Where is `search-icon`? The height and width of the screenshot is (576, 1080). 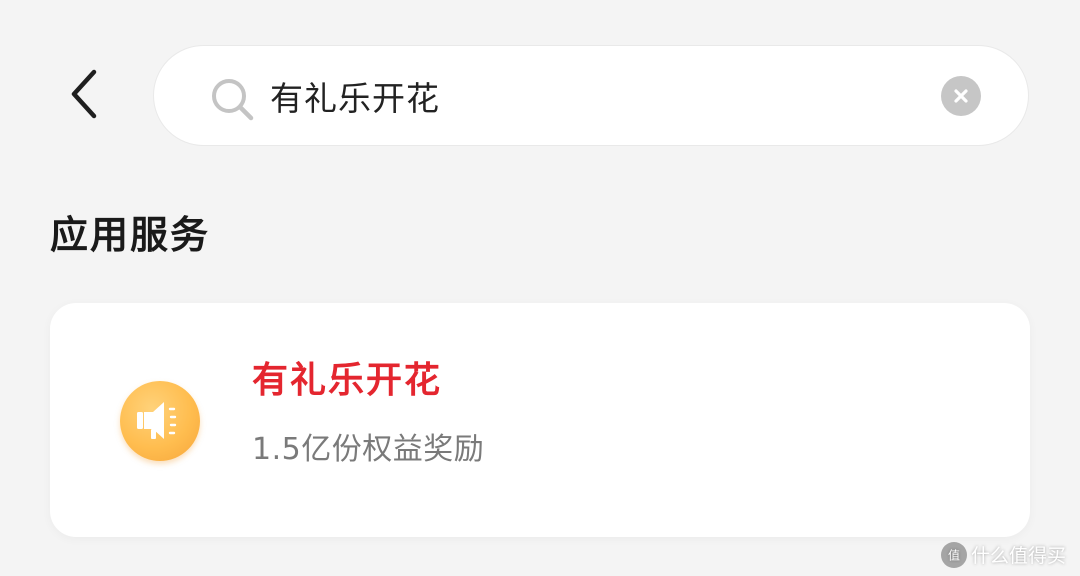
search-icon is located at coordinates (233, 100).